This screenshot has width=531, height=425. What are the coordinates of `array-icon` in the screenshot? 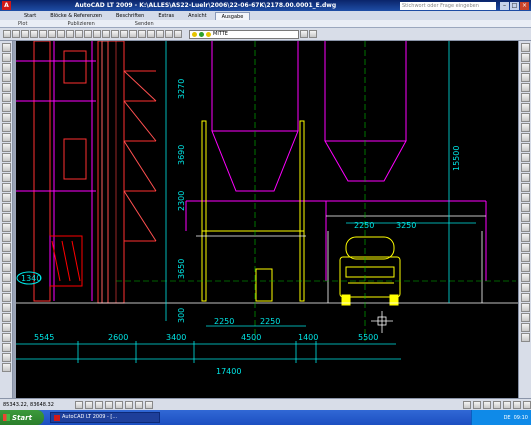 It's located at (6, 277).